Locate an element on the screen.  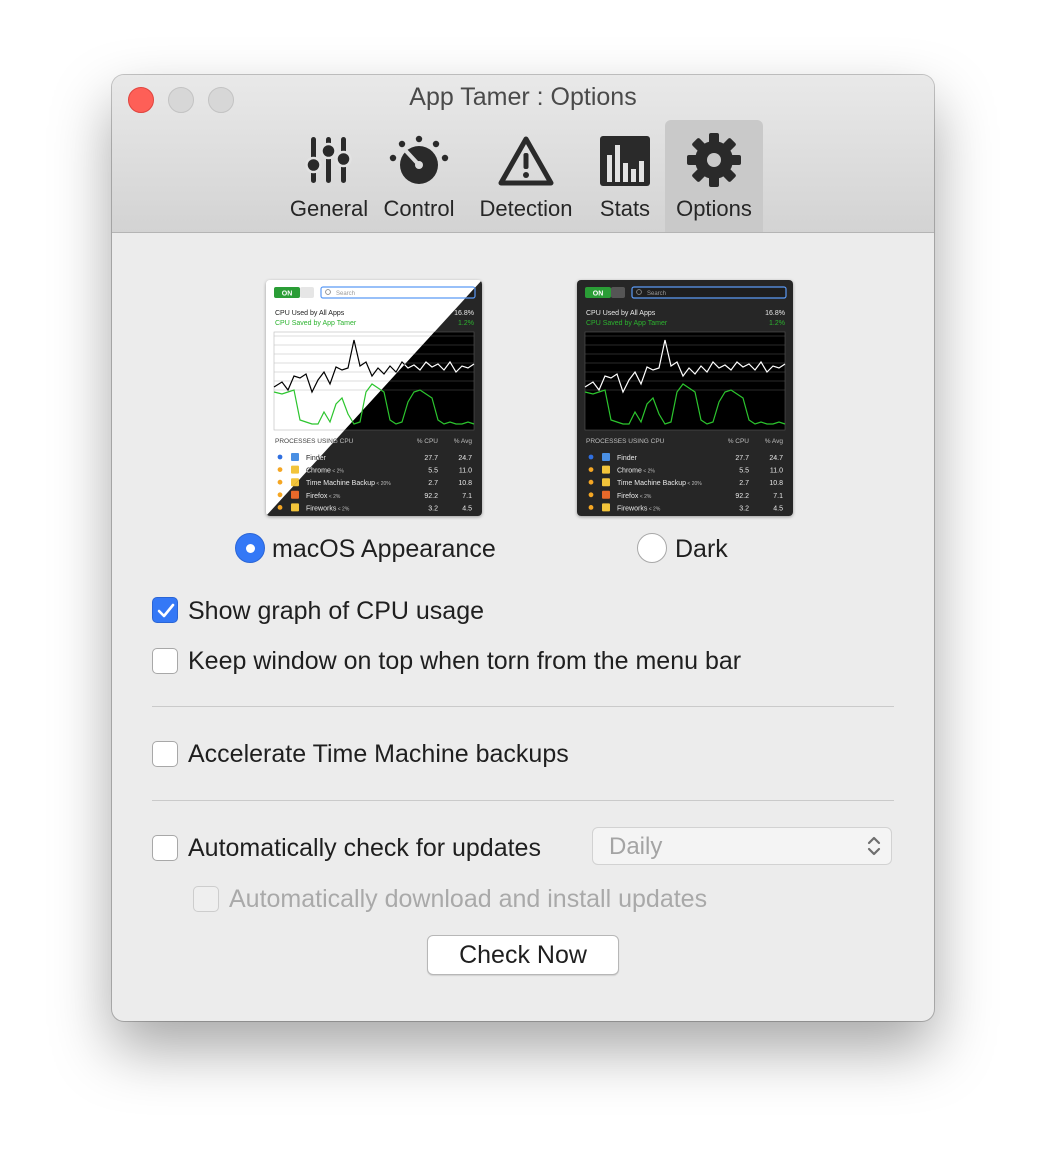
window-title: App Tamer : Options is located at coordinates (523, 97).